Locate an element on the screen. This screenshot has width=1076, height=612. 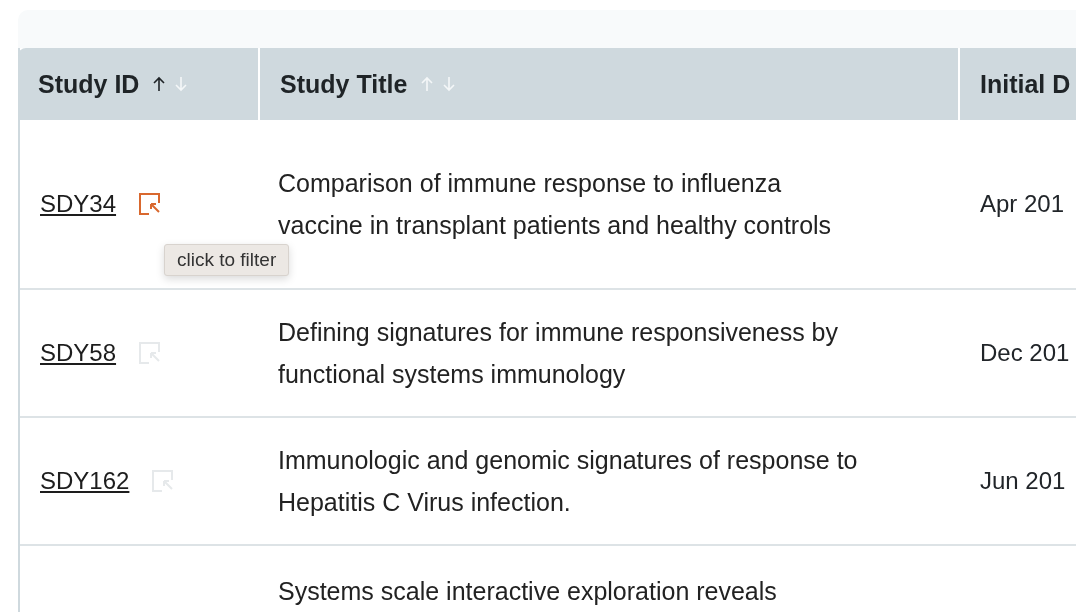
column-header: Study Title is located at coordinates (344, 84).